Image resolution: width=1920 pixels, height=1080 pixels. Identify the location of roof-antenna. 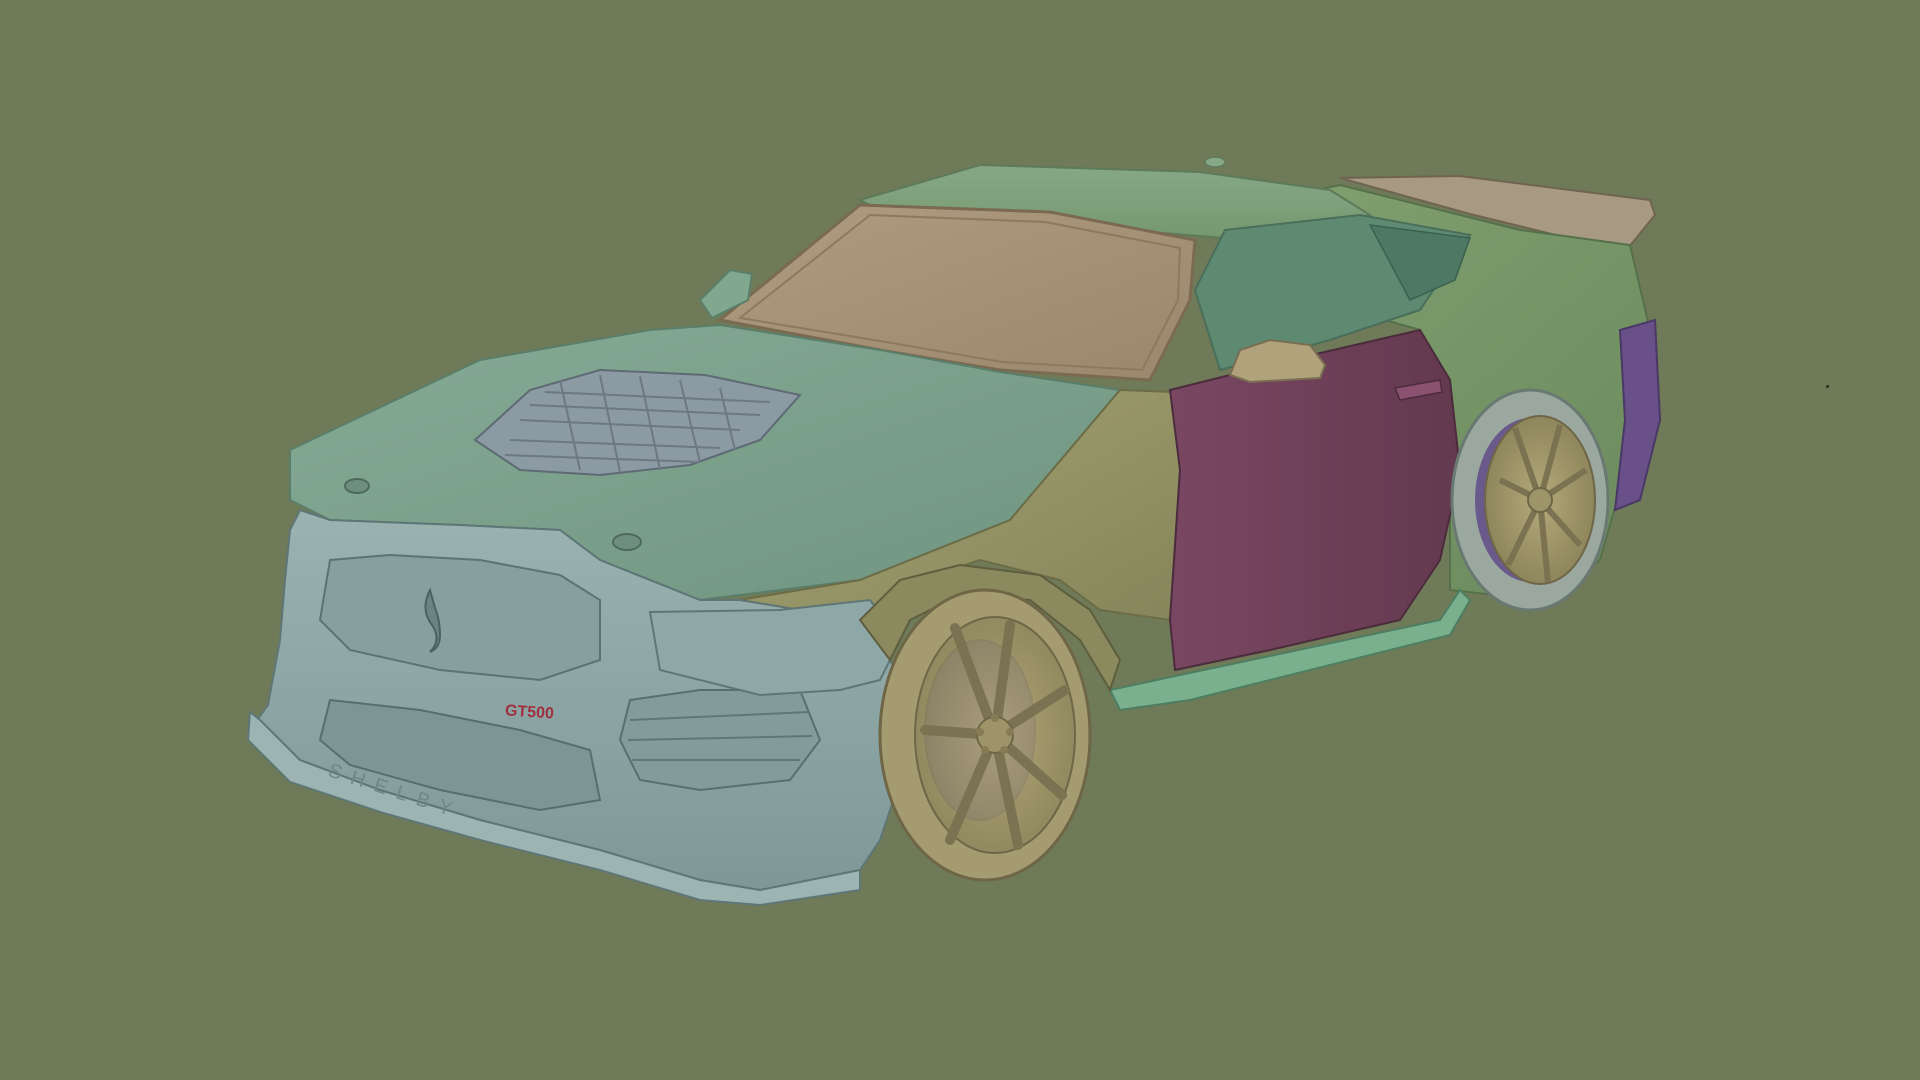
(1215, 162).